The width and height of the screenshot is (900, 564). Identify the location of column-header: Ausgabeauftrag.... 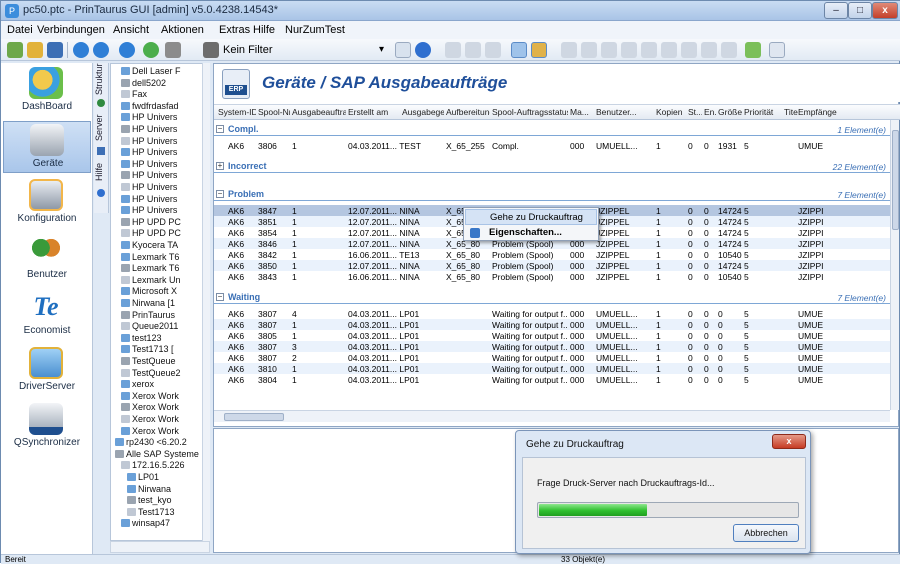
(319, 112).